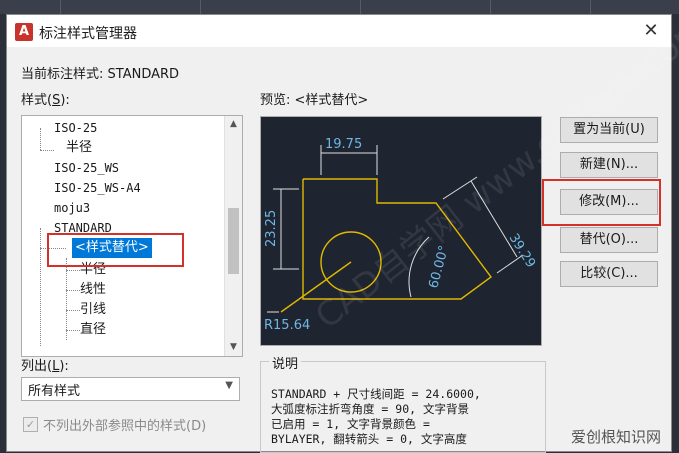 The width and height of the screenshot is (679, 453). What do you see at coordinates (97, 188) in the screenshot?
I see `list-item: ISO-25_WS-A4` at bounding box center [97, 188].